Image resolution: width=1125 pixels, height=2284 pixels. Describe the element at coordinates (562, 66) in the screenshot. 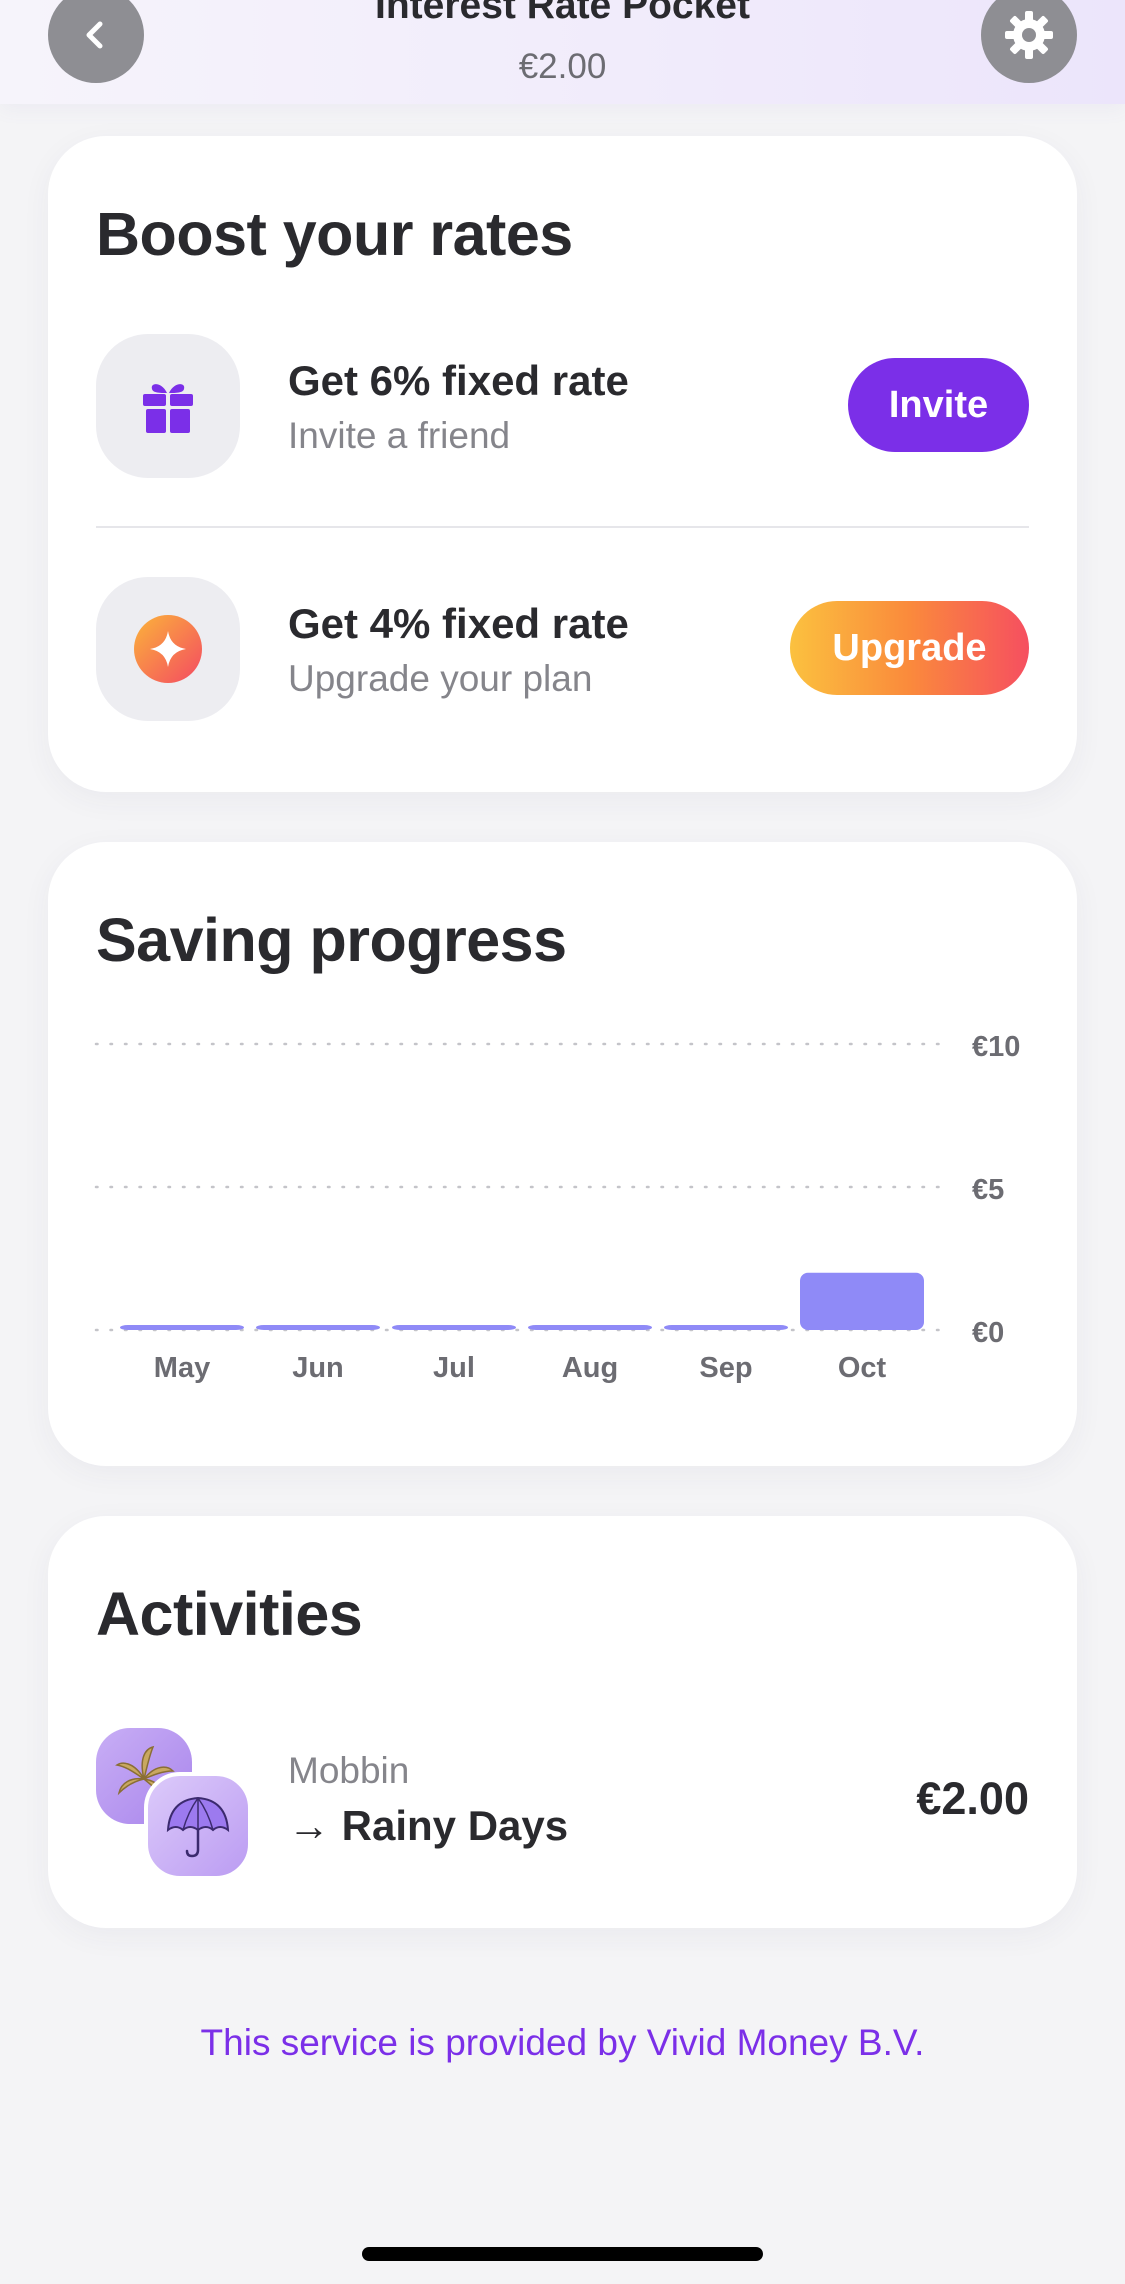

I see `pocket-balance: €2.00` at that location.